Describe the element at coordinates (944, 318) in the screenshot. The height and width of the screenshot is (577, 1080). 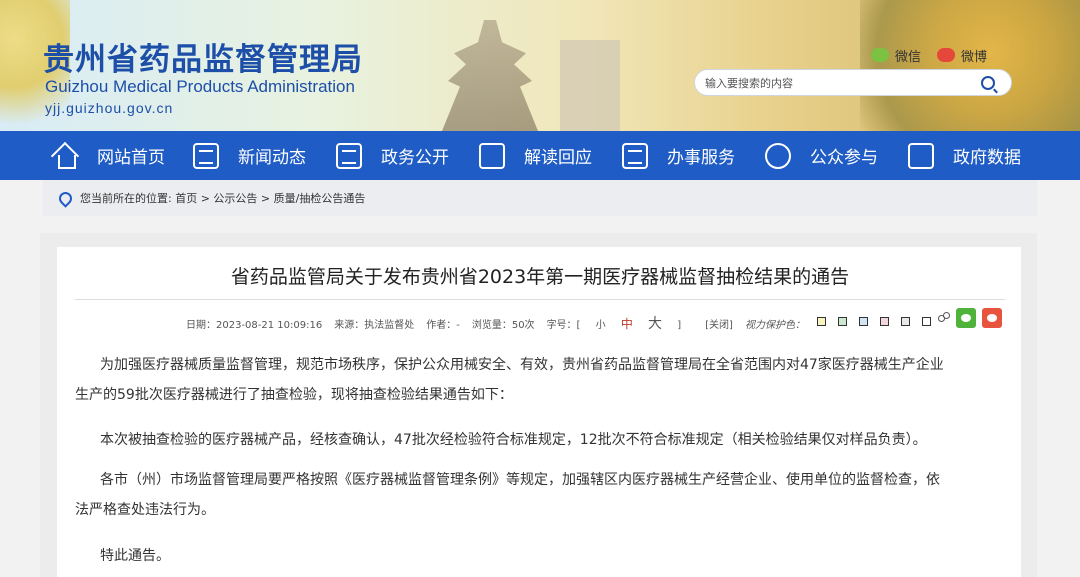
I see `share-icon` at that location.